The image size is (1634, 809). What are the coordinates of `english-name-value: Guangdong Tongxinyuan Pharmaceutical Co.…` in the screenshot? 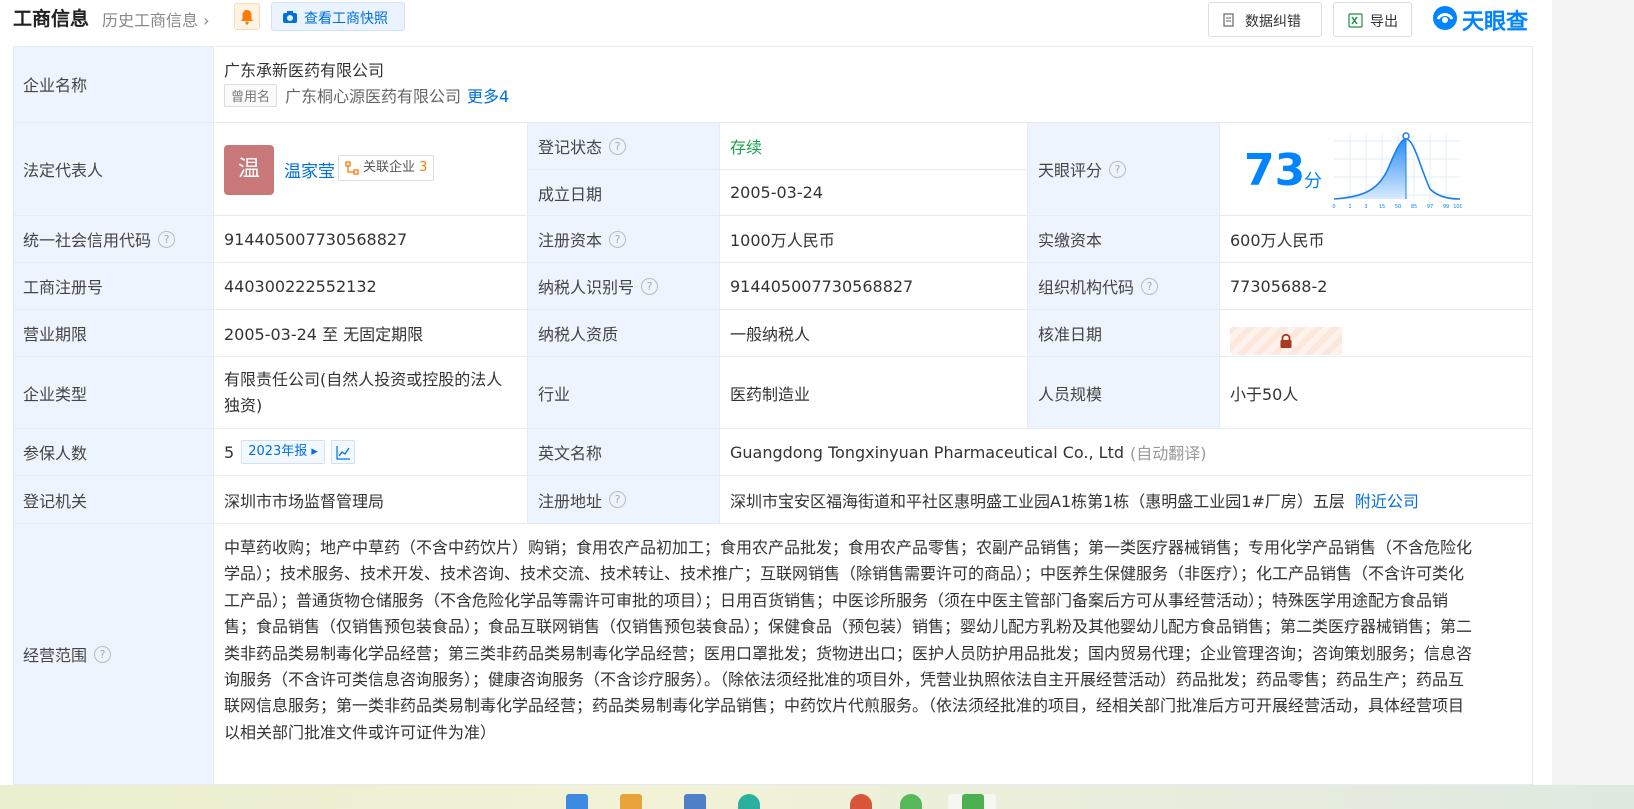 It's located at (927, 452).